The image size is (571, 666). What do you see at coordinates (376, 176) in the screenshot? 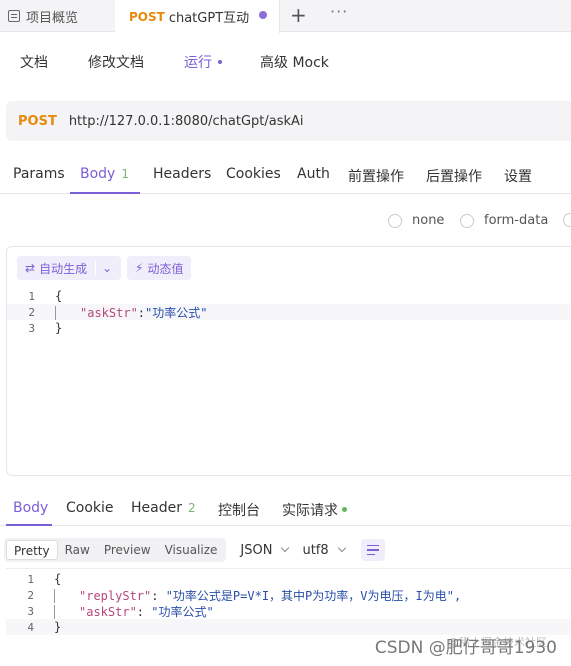
I see `tab-pre-operation: 前置操作` at bounding box center [376, 176].